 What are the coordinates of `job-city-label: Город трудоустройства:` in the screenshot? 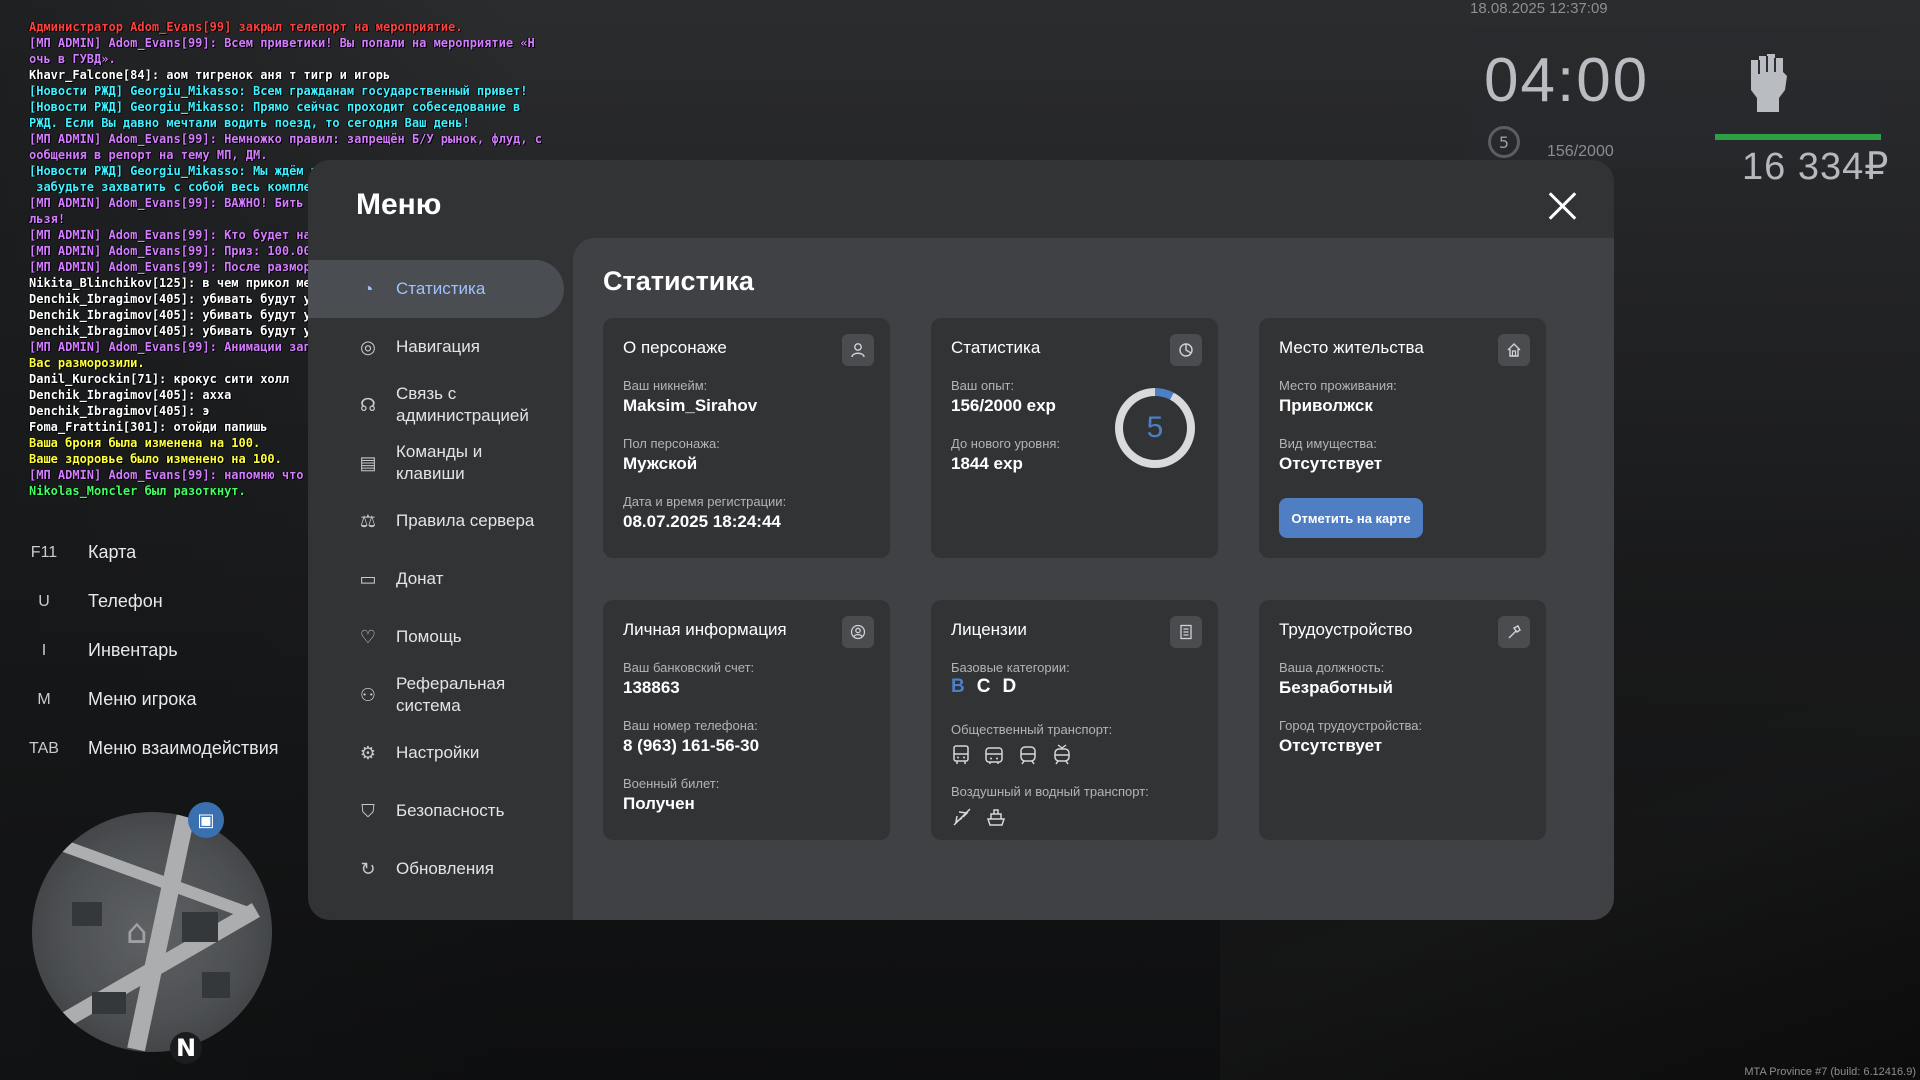 It's located at (1351, 725).